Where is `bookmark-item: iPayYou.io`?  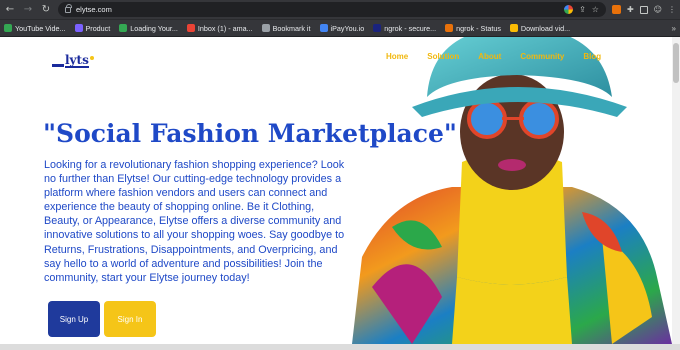 bookmark-item: iPayYou.io is located at coordinates (342, 28).